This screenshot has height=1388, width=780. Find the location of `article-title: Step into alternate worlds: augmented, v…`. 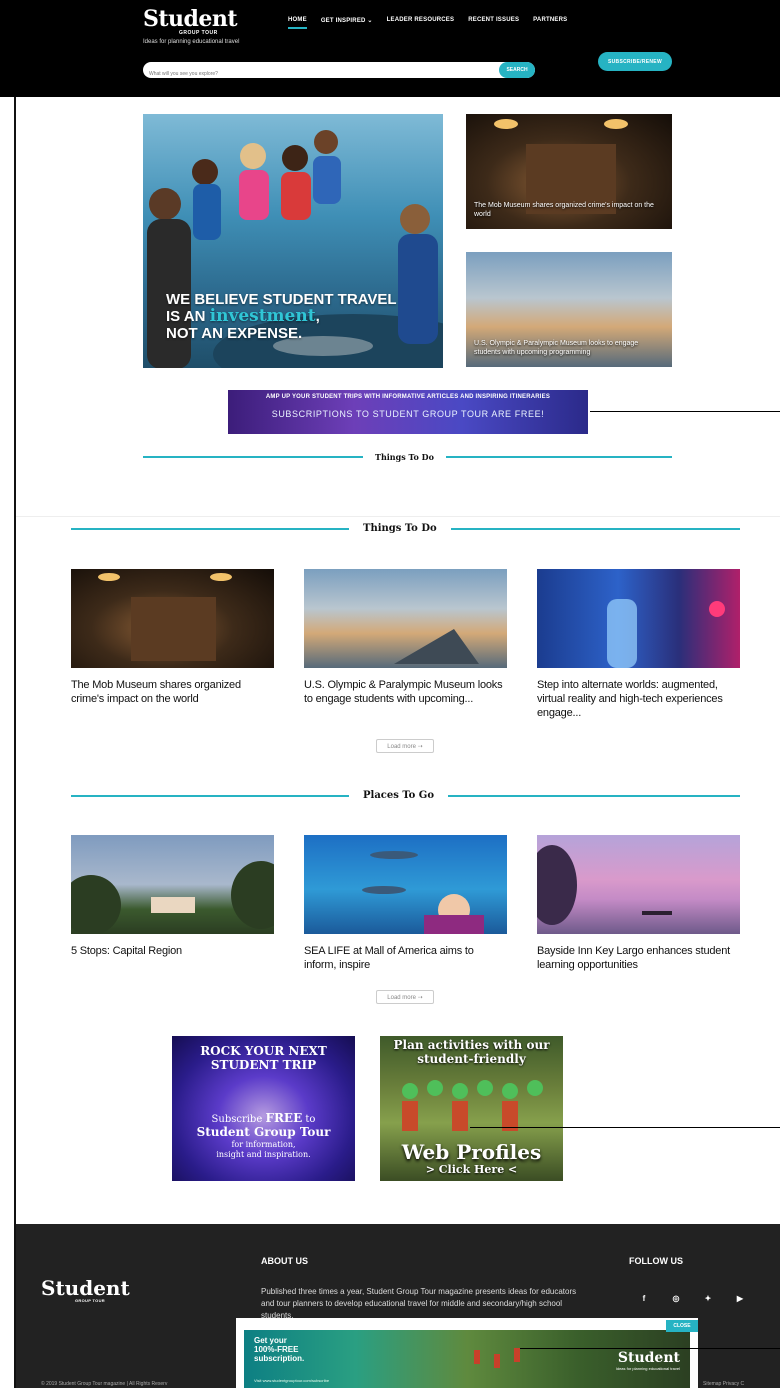

article-title: Step into alternate worlds: augmented, v… is located at coordinates (638, 699).